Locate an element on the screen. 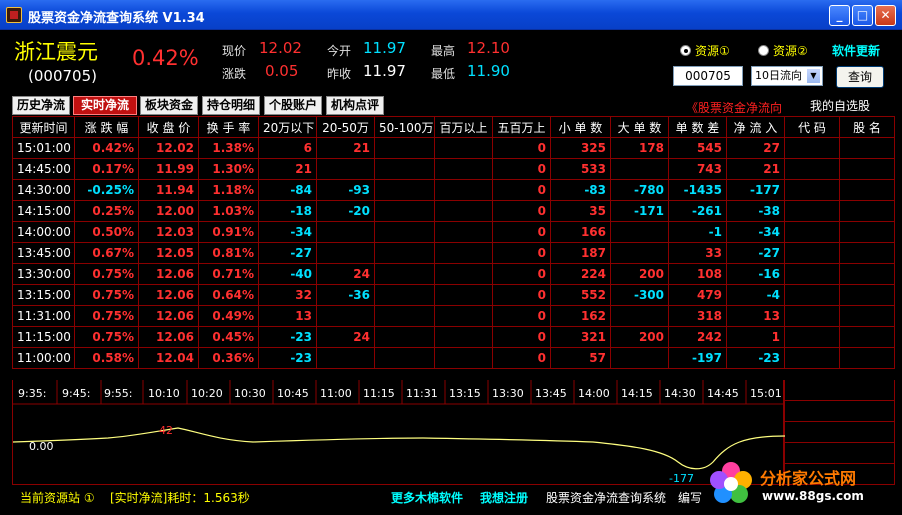 The width and height of the screenshot is (902, 515). table-col-header: 更新时间 is located at coordinates (43, 127).